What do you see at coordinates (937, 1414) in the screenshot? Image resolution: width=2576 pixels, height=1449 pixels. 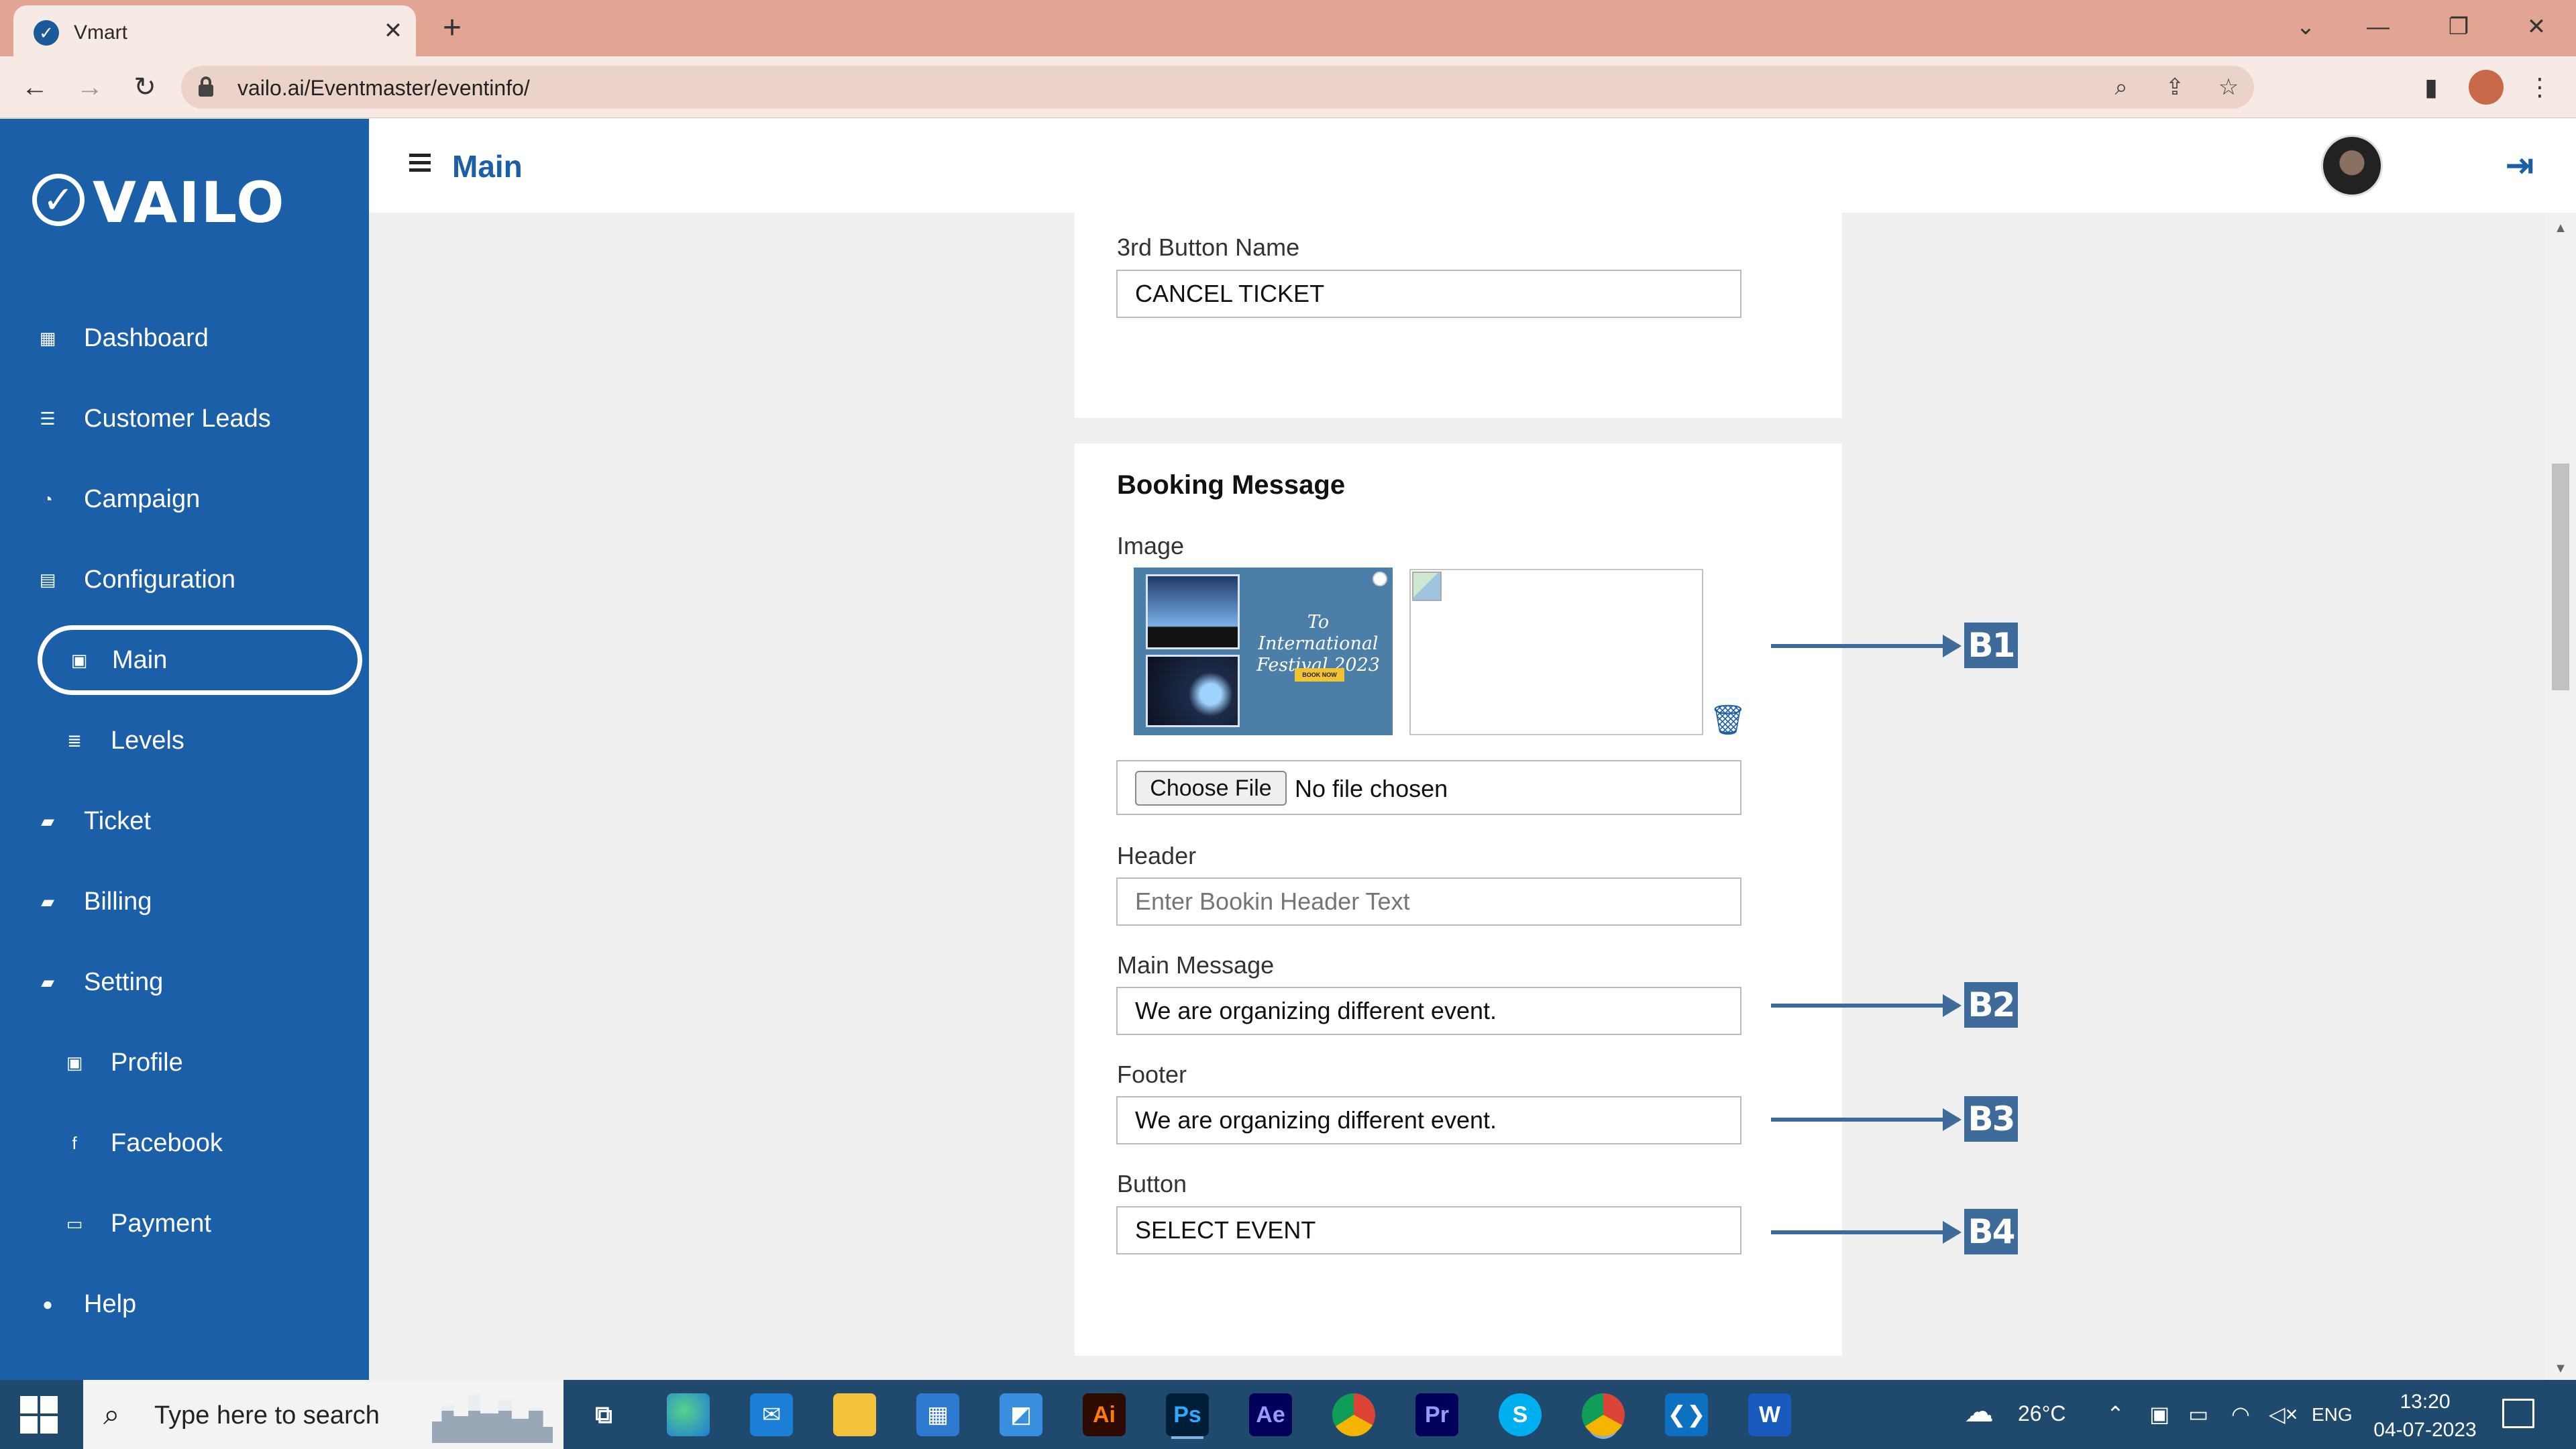 I see `store-icon: ▦` at bounding box center [937, 1414].